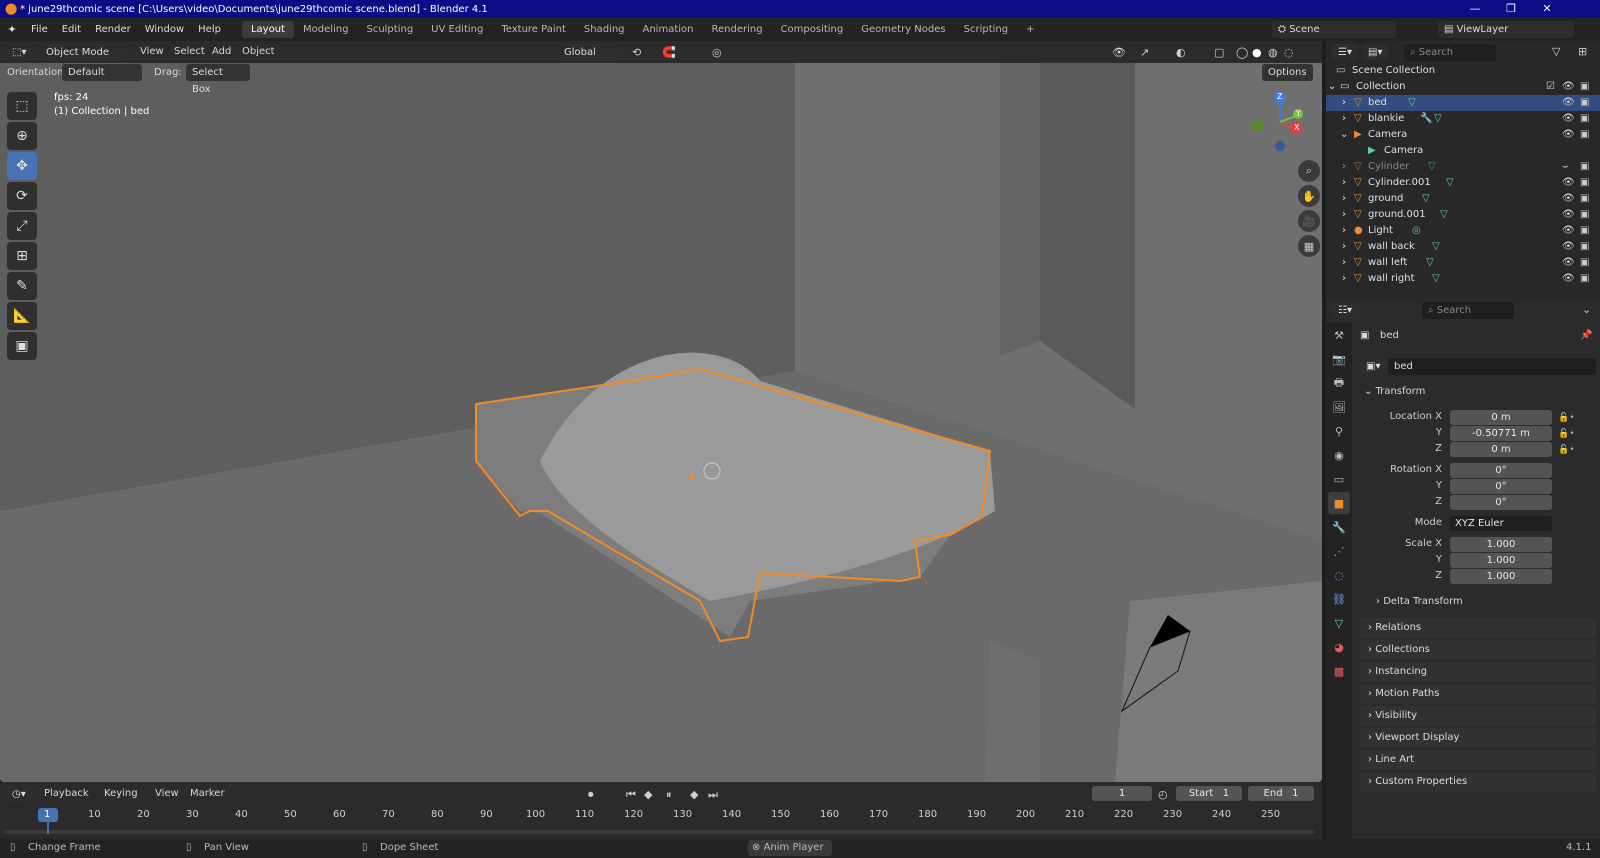 This screenshot has height=858, width=1600. What do you see at coordinates (1144, 52) in the screenshot?
I see `gizmo-icon: ↗` at bounding box center [1144, 52].